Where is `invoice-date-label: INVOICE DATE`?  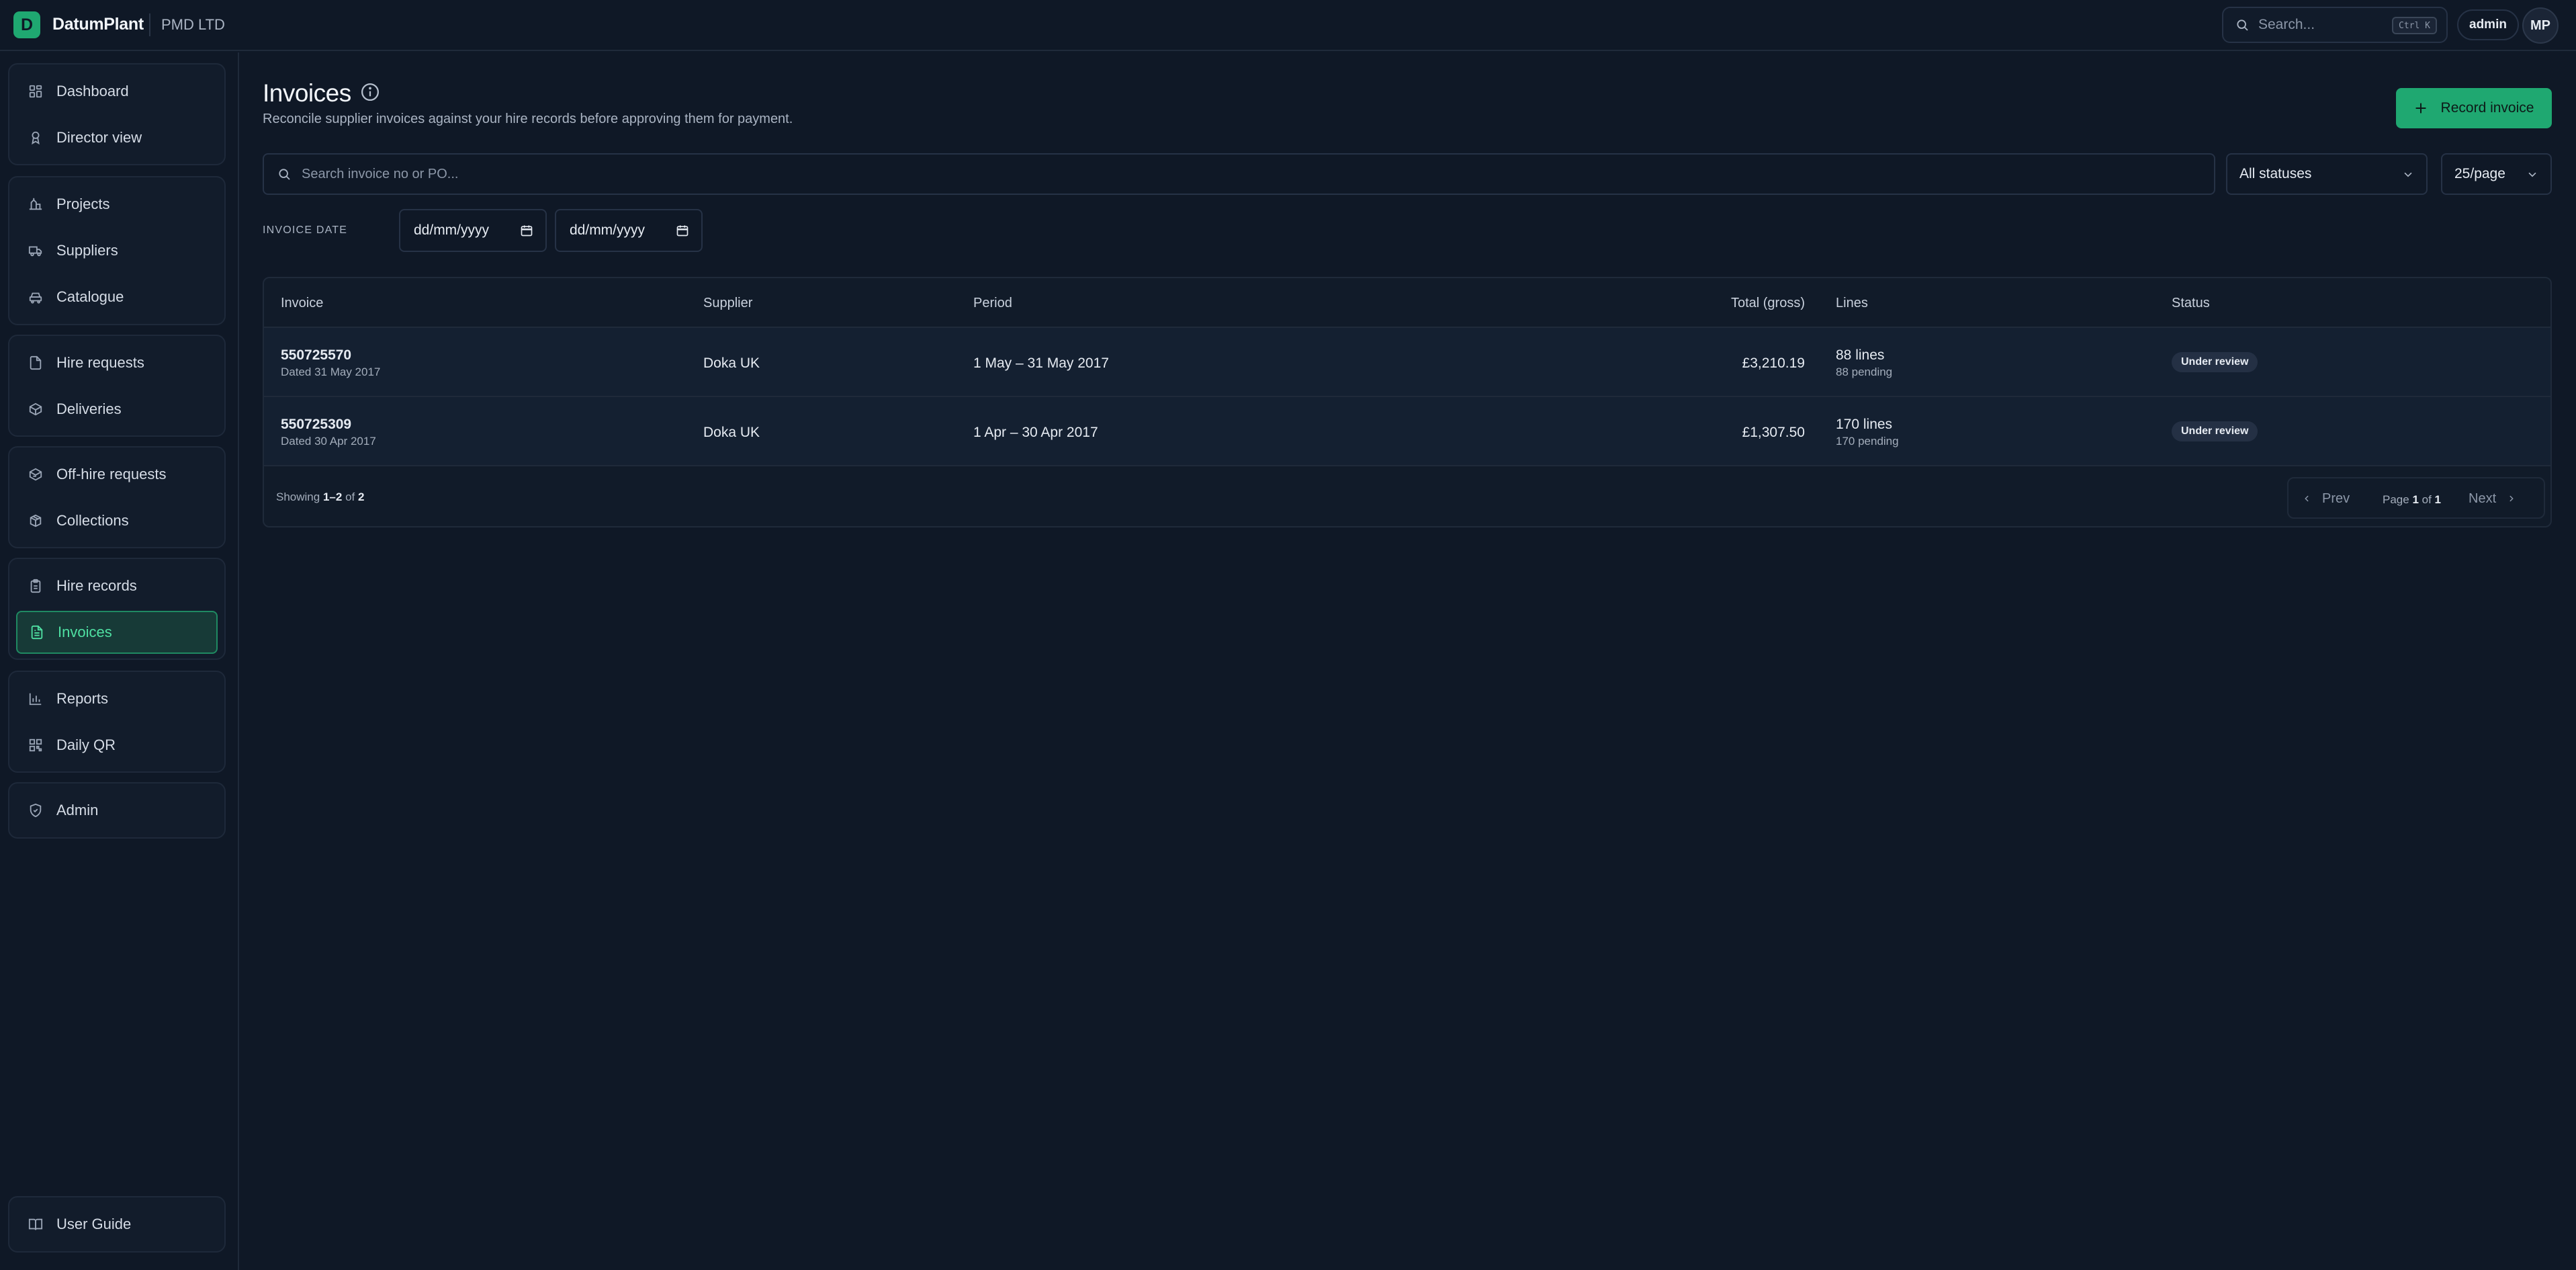
invoice-date-label: INVOICE DATE is located at coordinates (306, 230).